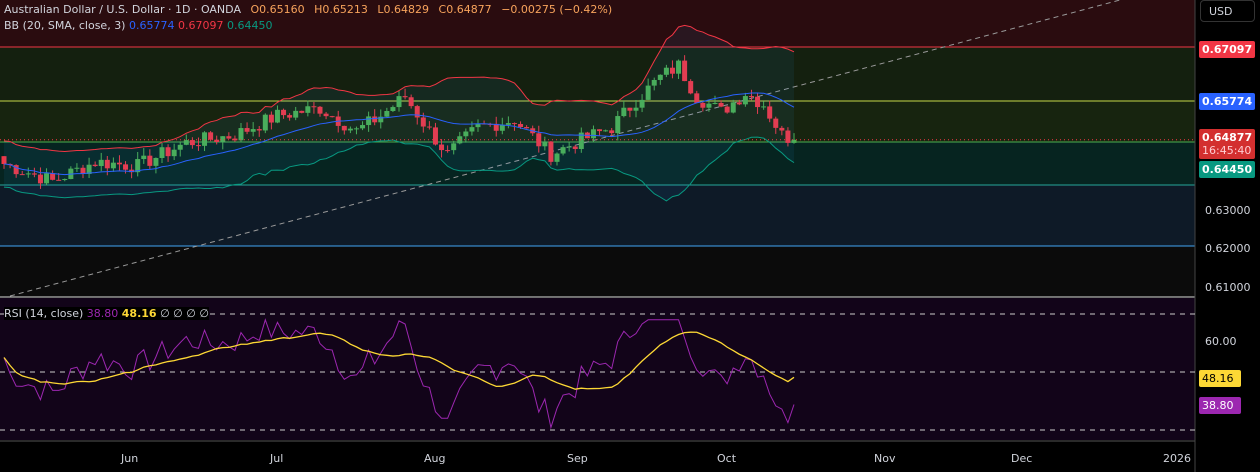 Image resolution: width=1260 pixels, height=472 pixels. What do you see at coordinates (151, 25) in the screenshot?
I see `bb-basis-value: 0.65774` at bounding box center [151, 25].